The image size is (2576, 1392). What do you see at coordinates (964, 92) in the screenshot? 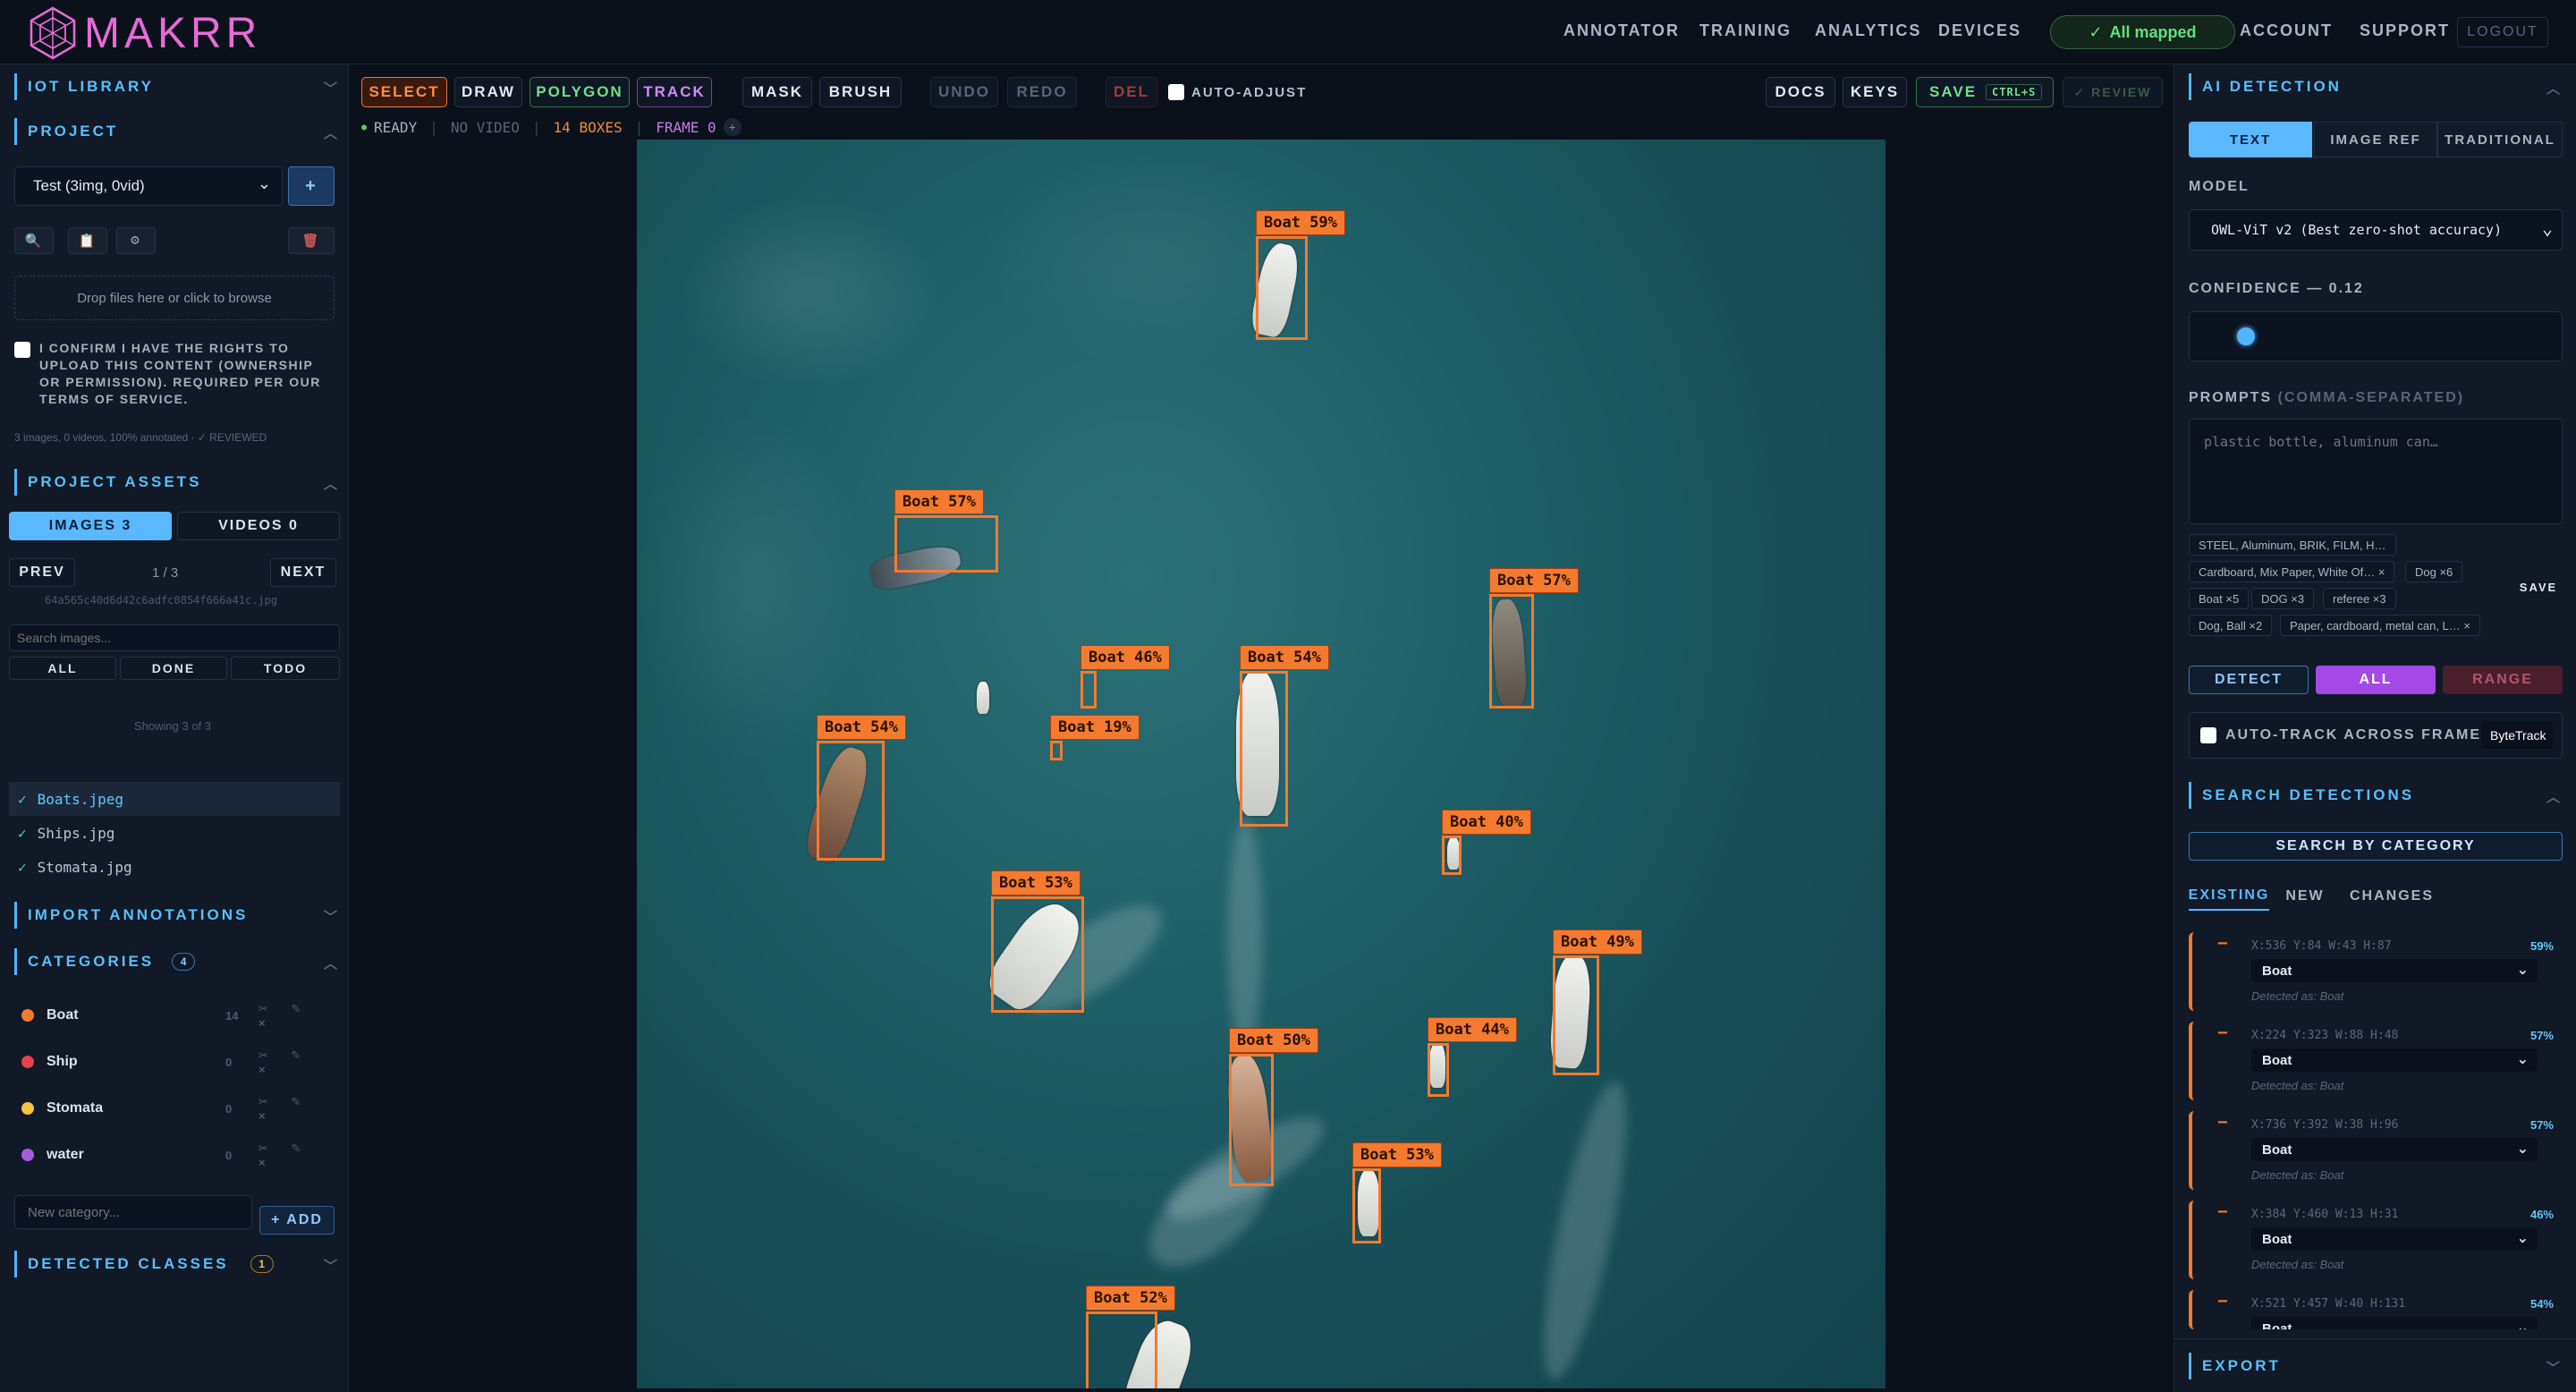
I see `undo-button: UNDO` at bounding box center [964, 92].